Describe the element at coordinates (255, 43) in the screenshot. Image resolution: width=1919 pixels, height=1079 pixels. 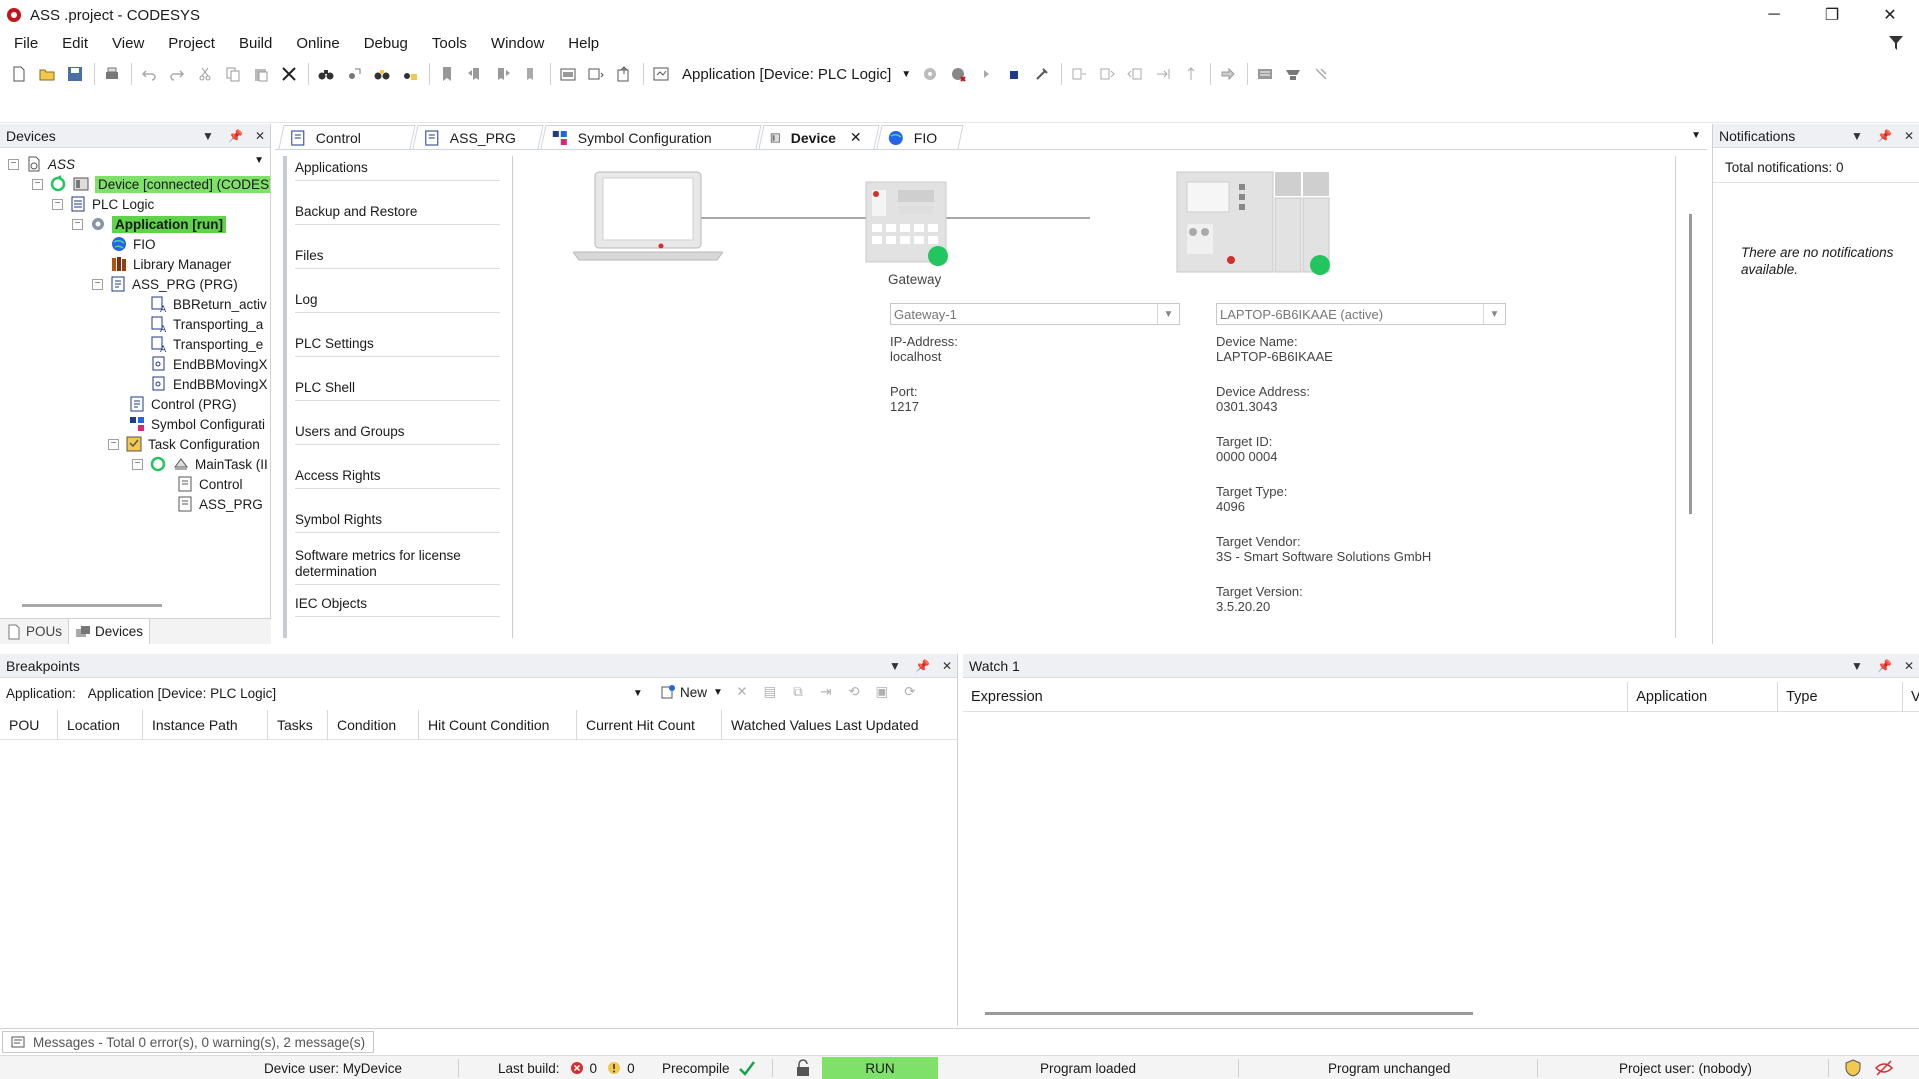
I see `menu-build: Build` at that location.